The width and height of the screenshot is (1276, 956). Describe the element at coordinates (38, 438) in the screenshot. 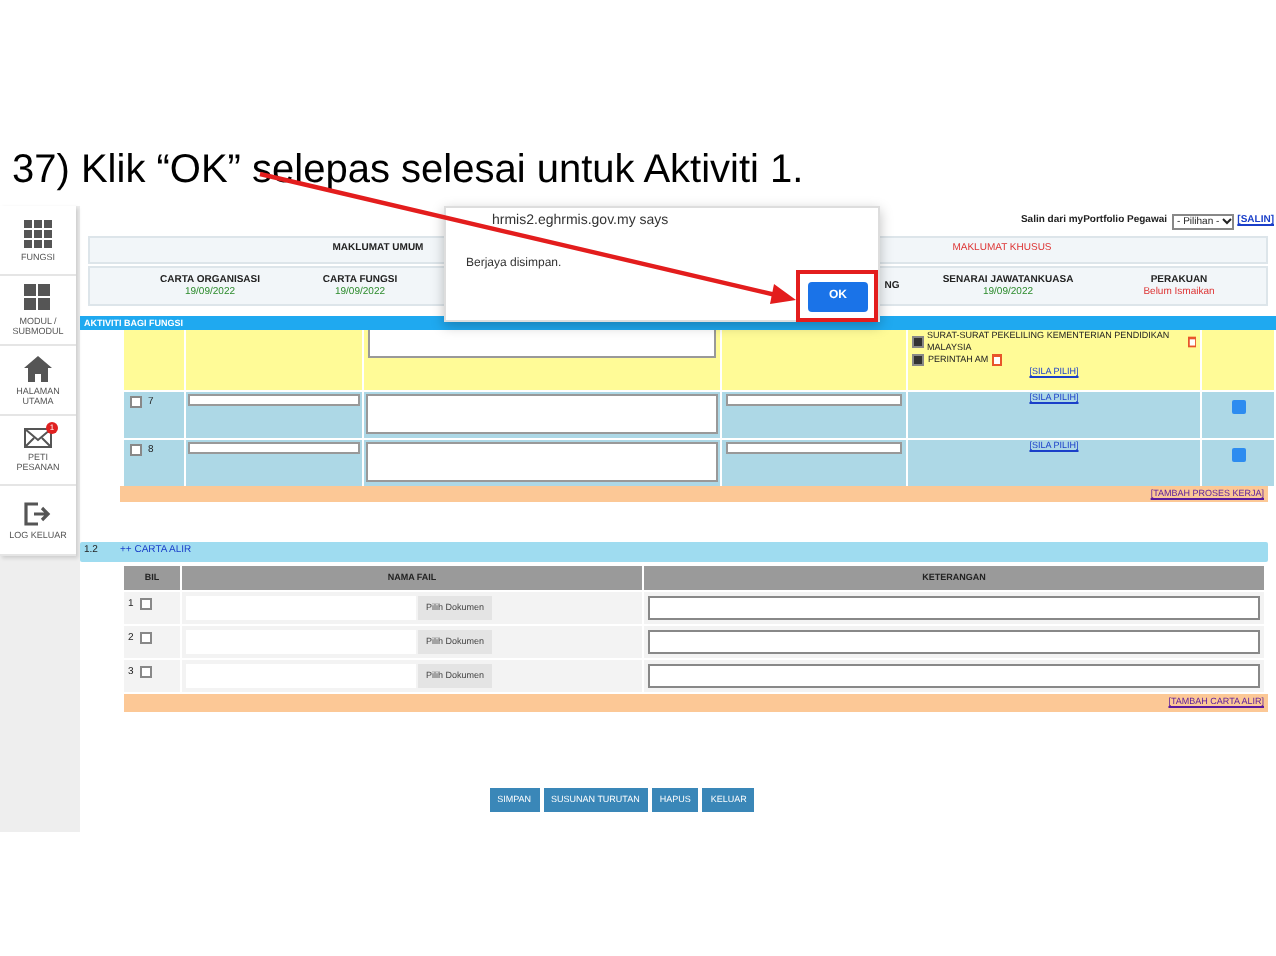

I see `mail-icon` at that location.